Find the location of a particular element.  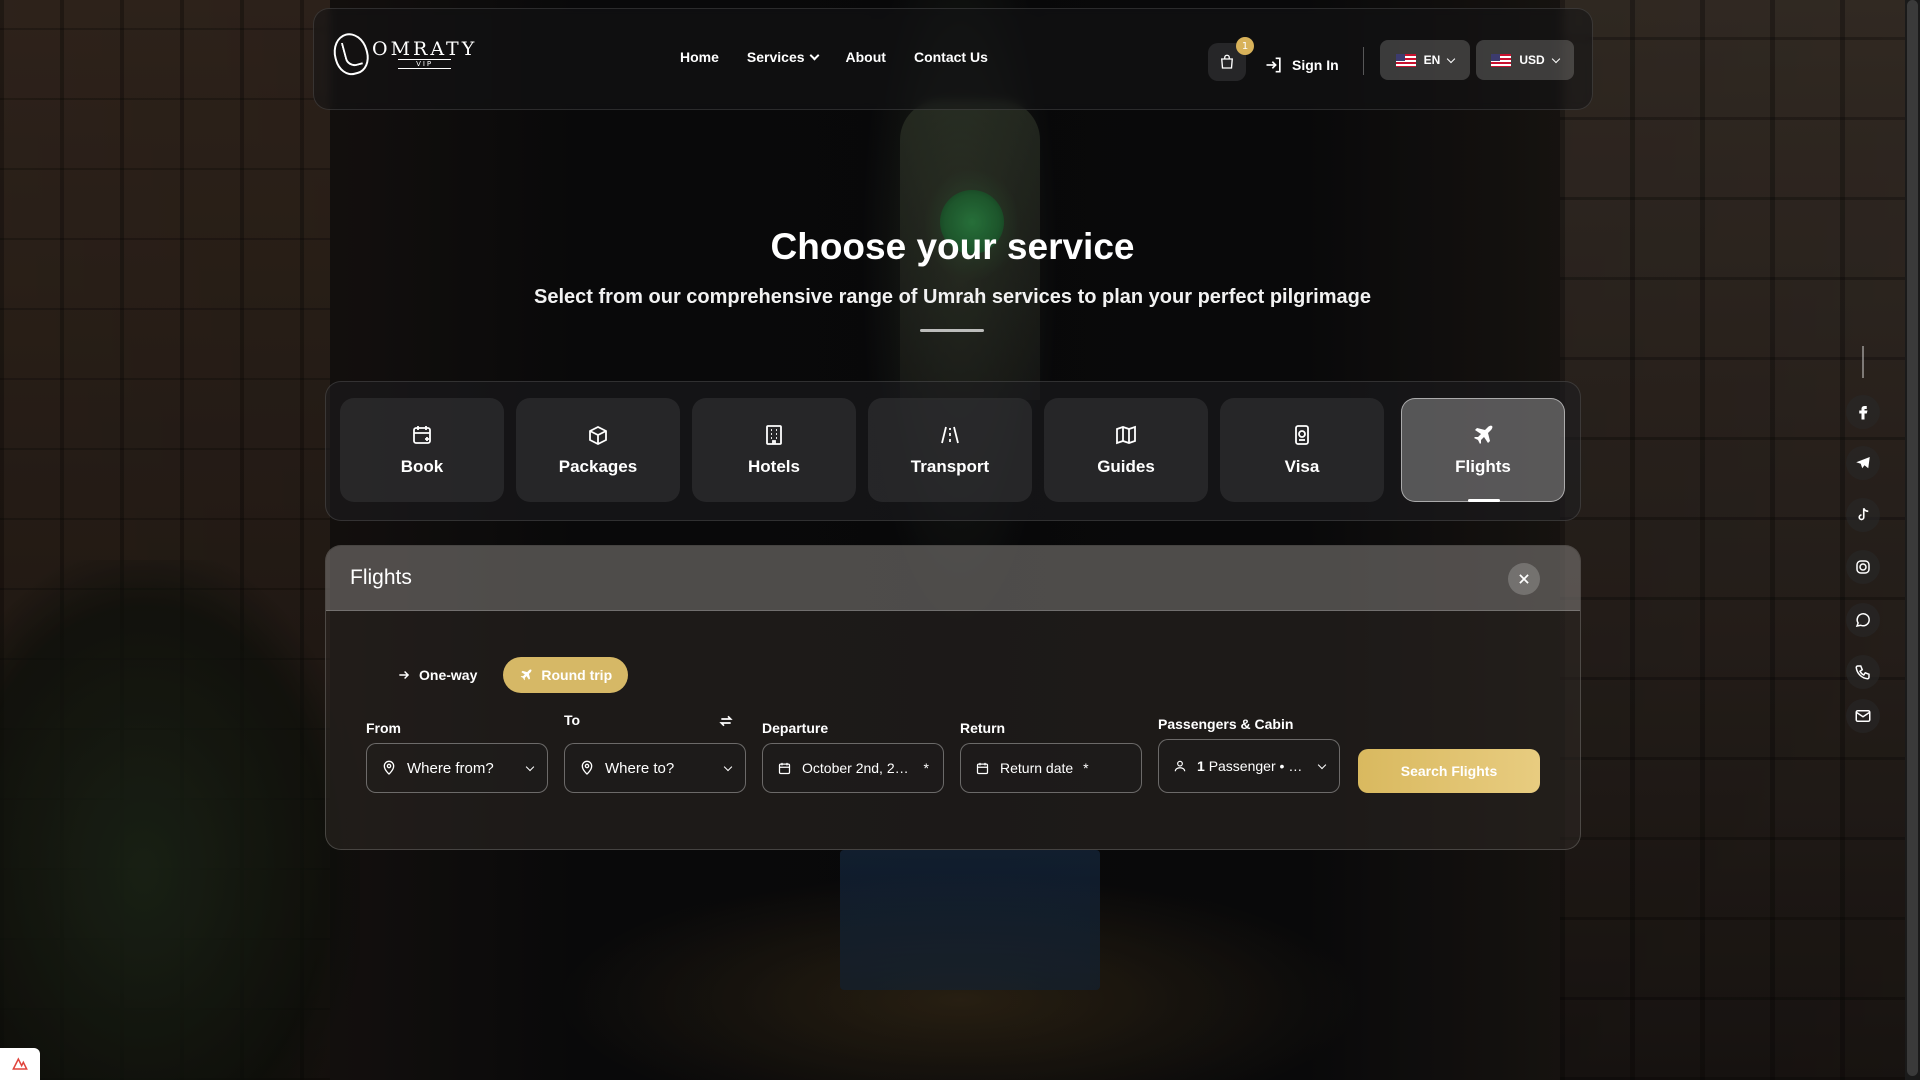

to-label: To is located at coordinates (572, 720).